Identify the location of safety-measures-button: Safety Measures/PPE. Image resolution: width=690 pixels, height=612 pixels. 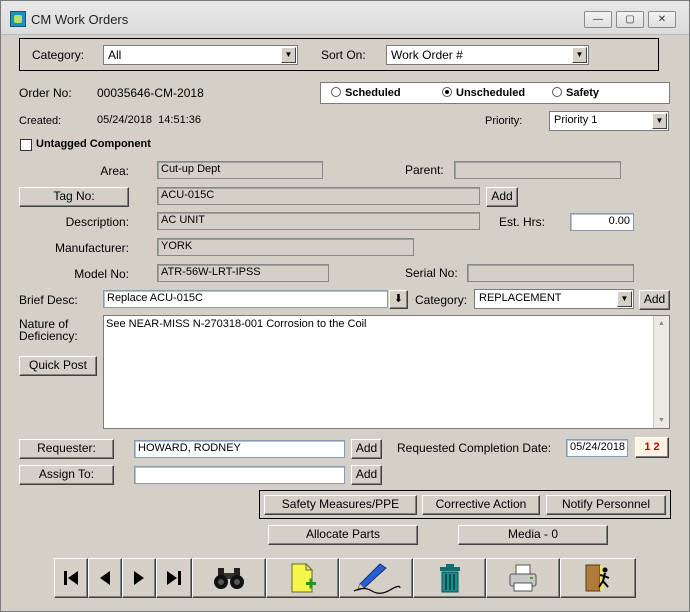
(340, 505).